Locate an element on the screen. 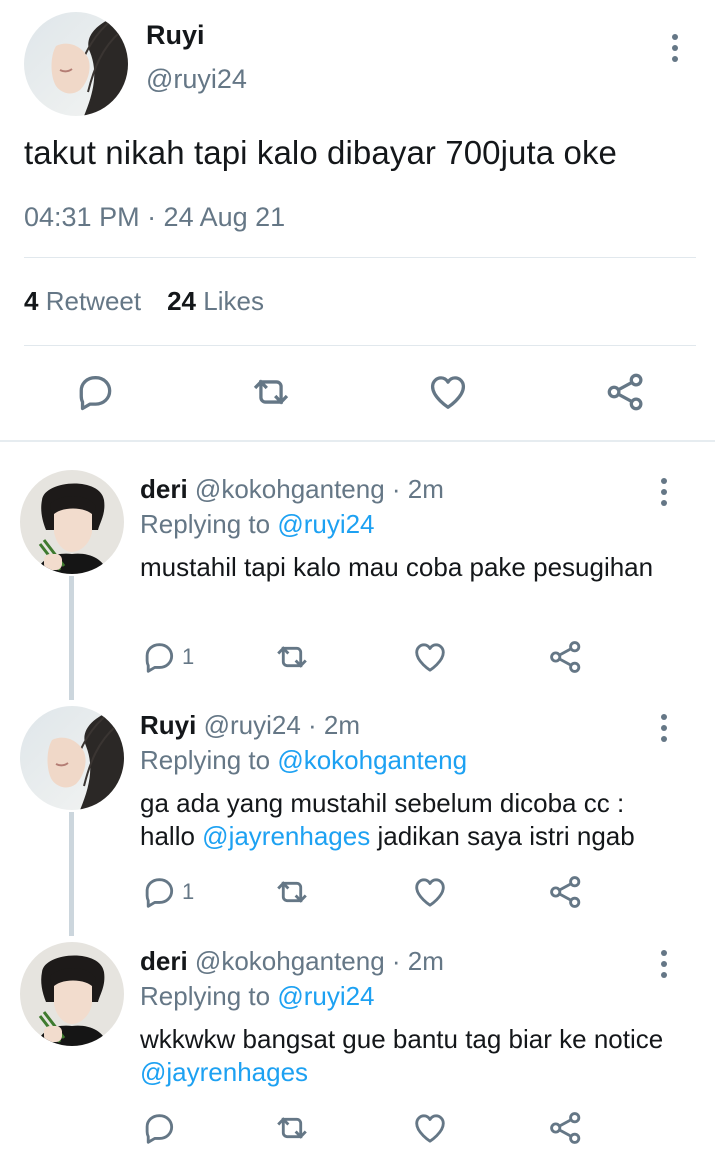  reply-meta: @ruyi24 · 2m is located at coordinates (282, 725).